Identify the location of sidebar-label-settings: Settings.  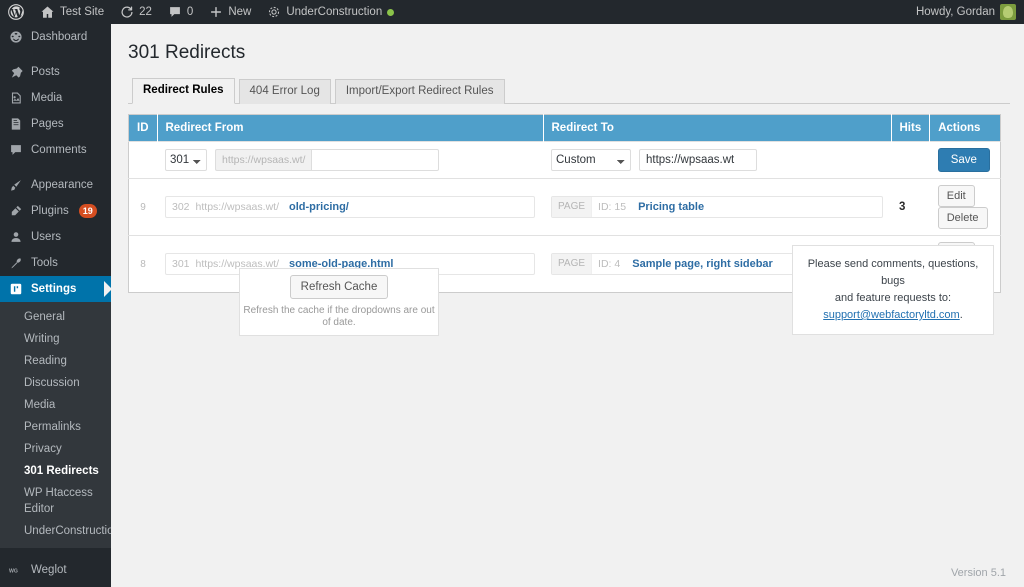
(54, 289).